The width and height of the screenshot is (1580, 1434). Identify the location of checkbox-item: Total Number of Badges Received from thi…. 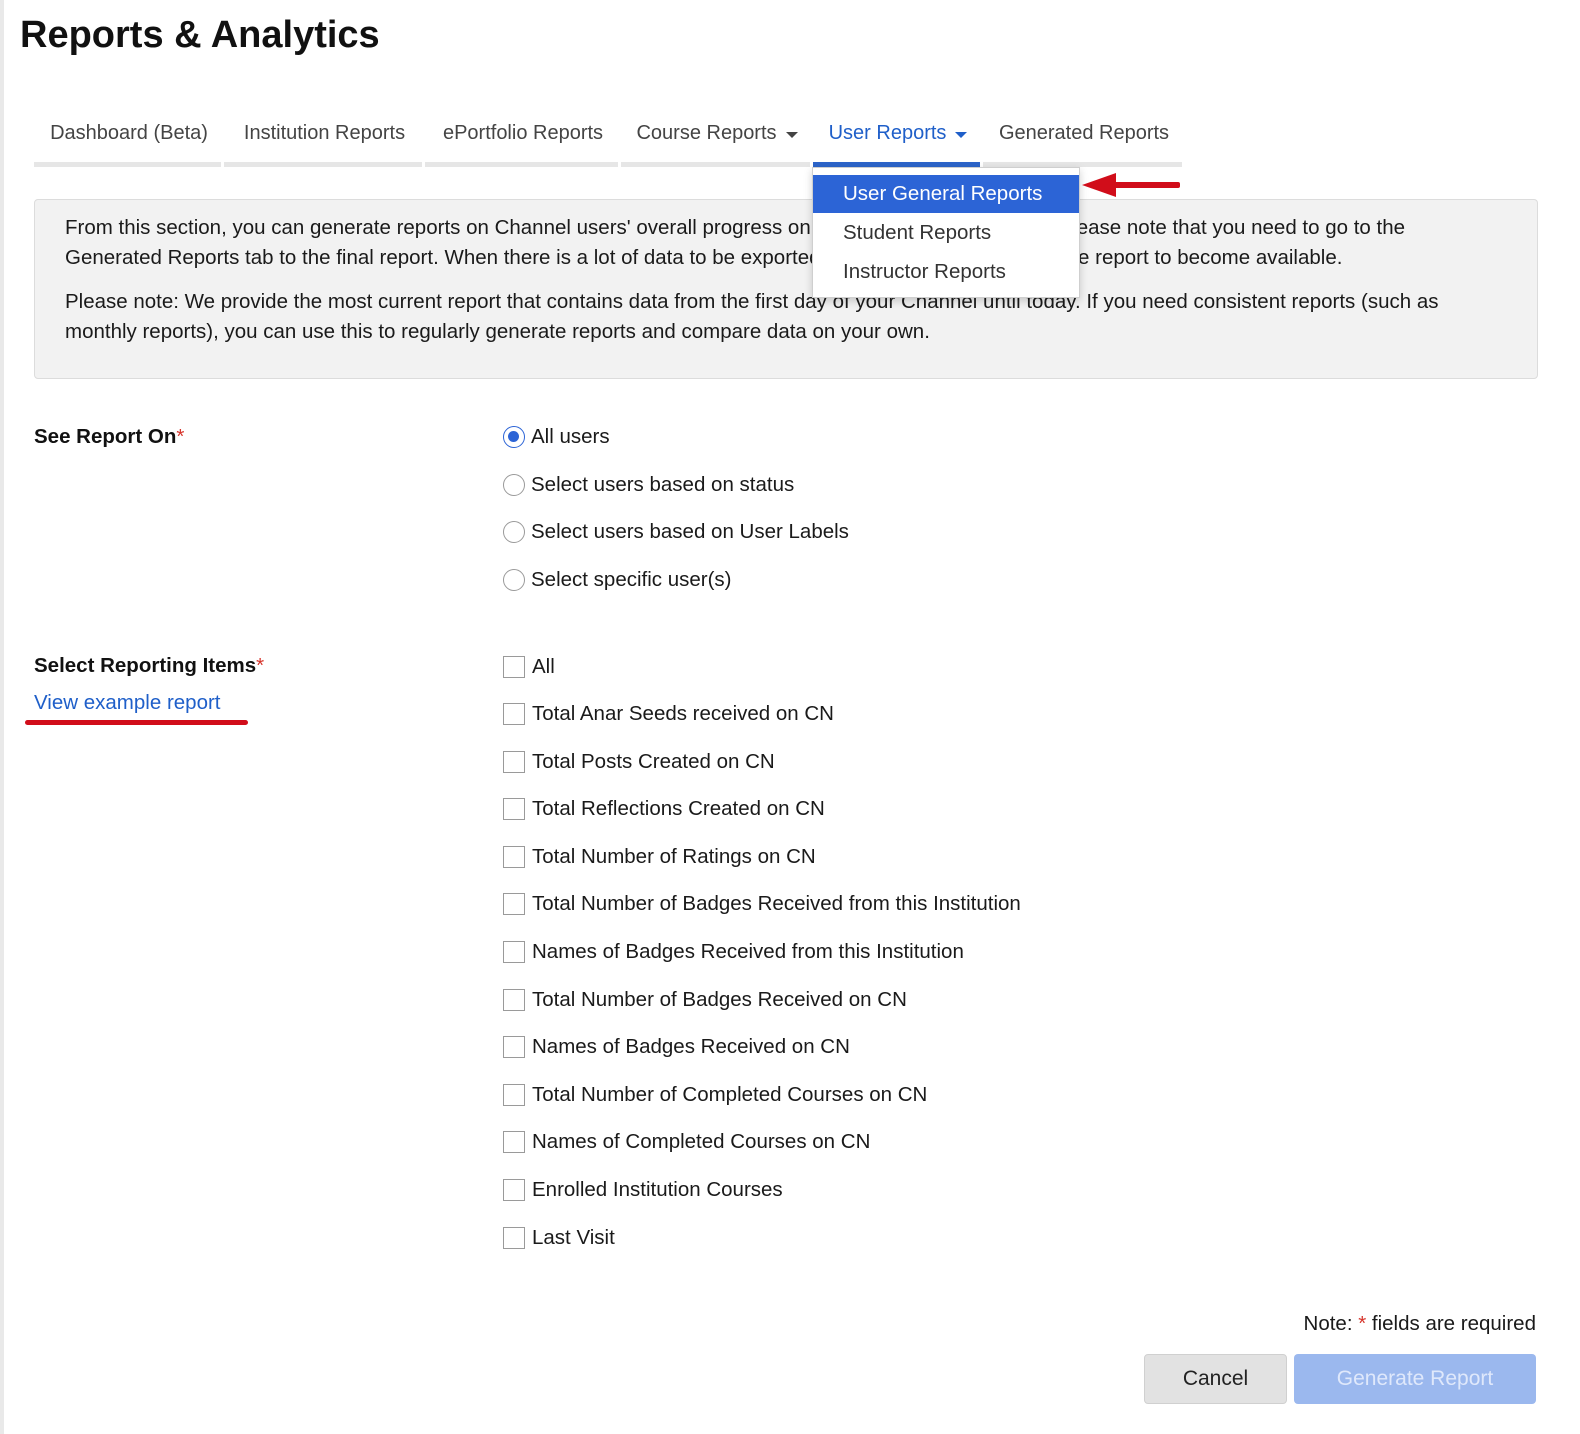
(762, 904).